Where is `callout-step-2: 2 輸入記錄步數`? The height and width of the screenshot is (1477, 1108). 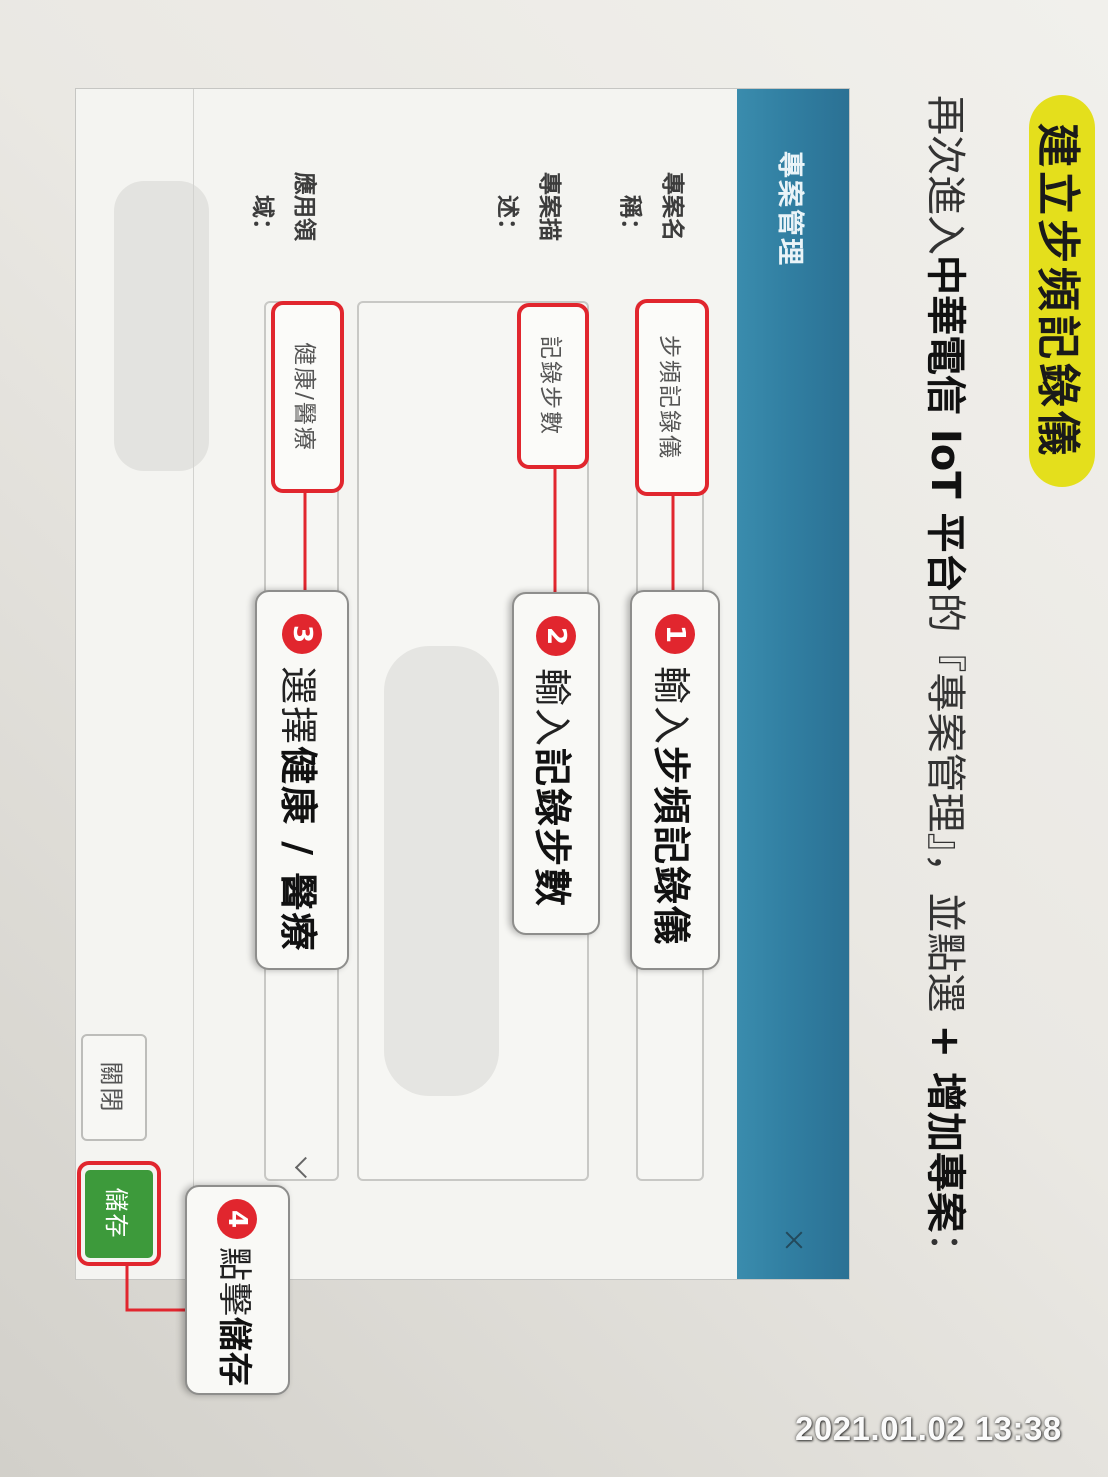
callout-step-2: 2 輸入記錄步數 is located at coordinates (556, 763).